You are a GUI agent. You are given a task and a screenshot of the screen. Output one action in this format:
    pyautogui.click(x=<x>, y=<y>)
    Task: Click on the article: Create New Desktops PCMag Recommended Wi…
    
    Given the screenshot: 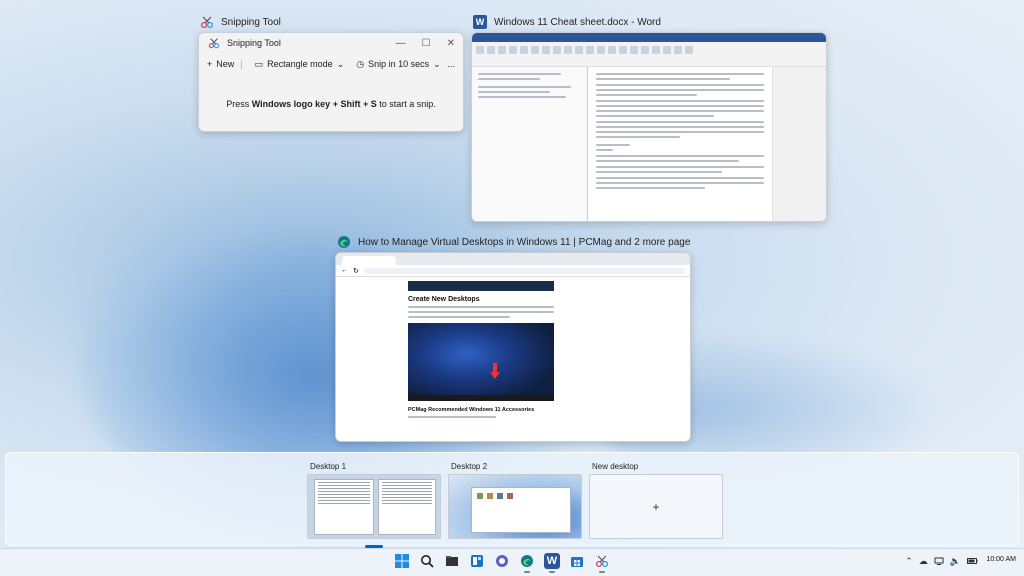 What is the action you would take?
    pyautogui.click(x=481, y=349)
    